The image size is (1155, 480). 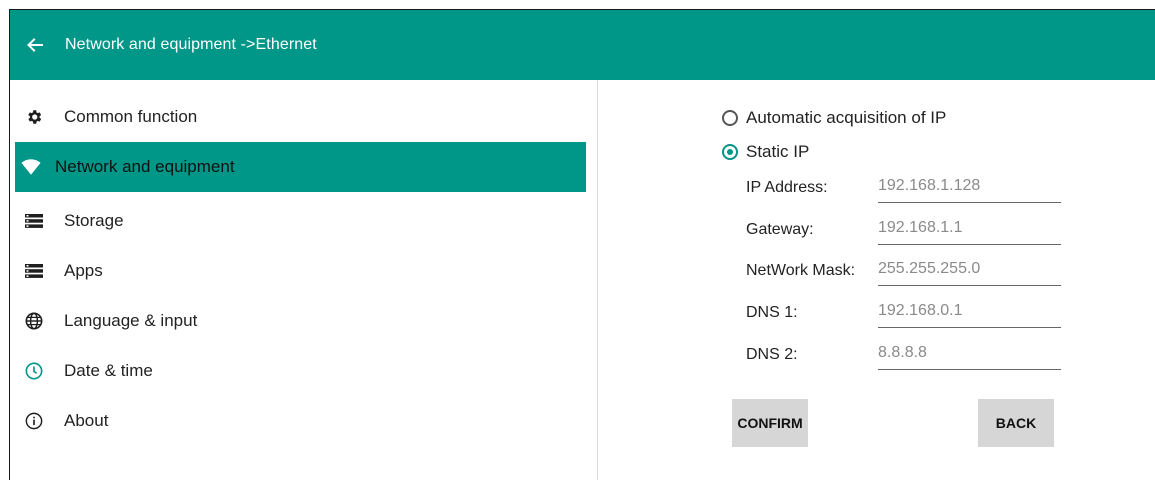 What do you see at coordinates (298, 371) in the screenshot?
I see `sidebar-item-date-time: Date & time` at bounding box center [298, 371].